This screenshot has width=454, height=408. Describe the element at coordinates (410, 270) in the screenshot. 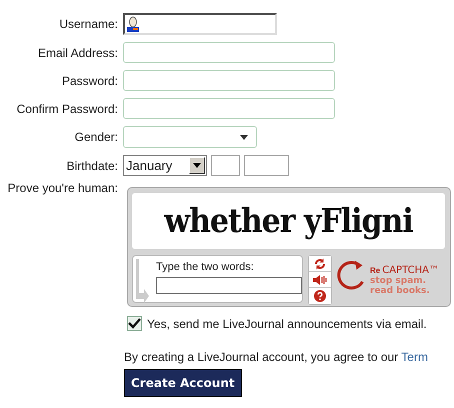

I see `logo-name: CAPTCHA™` at that location.